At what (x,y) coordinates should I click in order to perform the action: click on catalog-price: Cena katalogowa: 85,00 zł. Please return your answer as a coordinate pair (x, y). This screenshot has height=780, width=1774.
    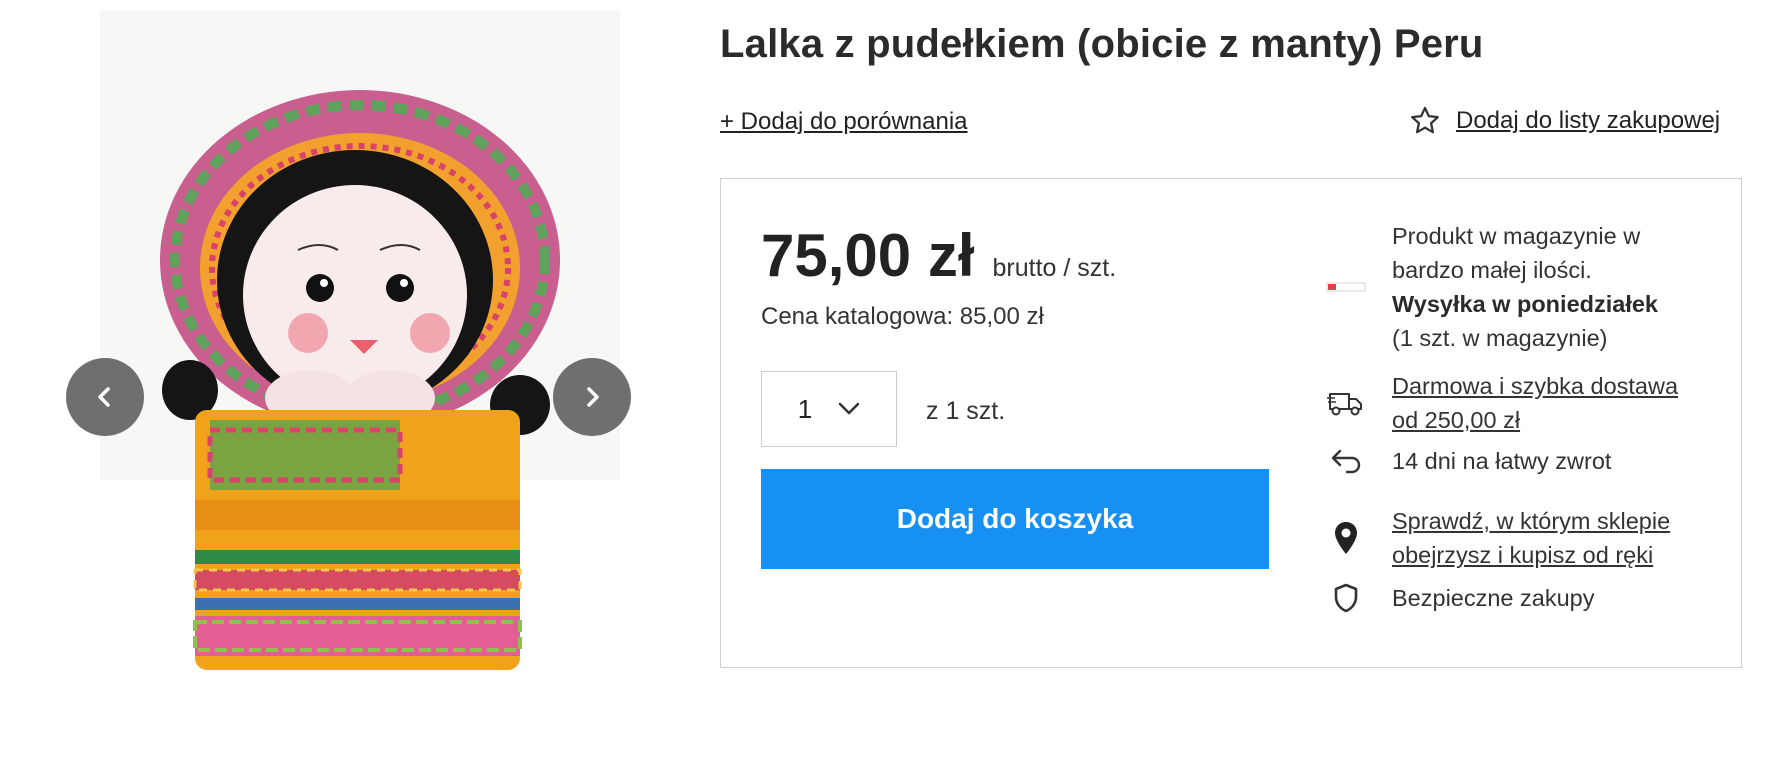
    Looking at the image, I should click on (902, 316).